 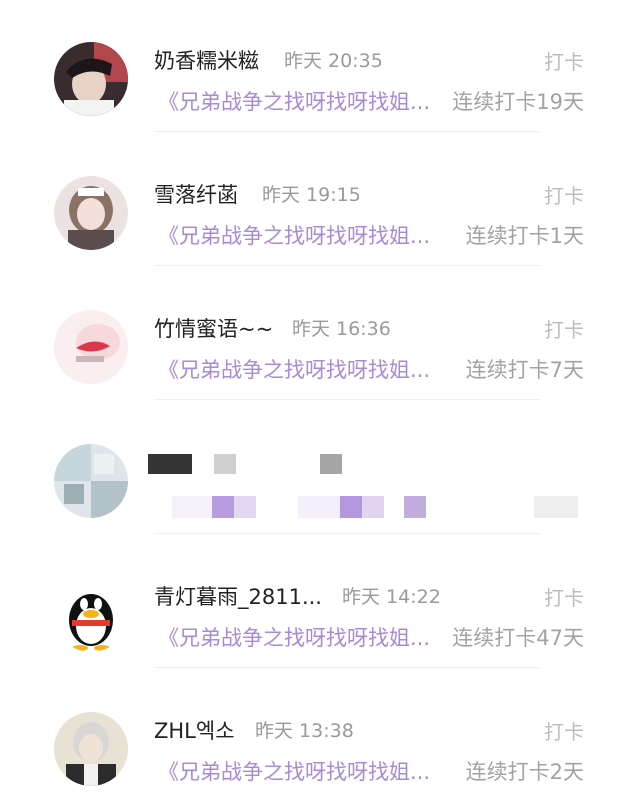 What do you see at coordinates (341, 329) in the screenshot?
I see `checkin-time: 昨天 16:36` at bounding box center [341, 329].